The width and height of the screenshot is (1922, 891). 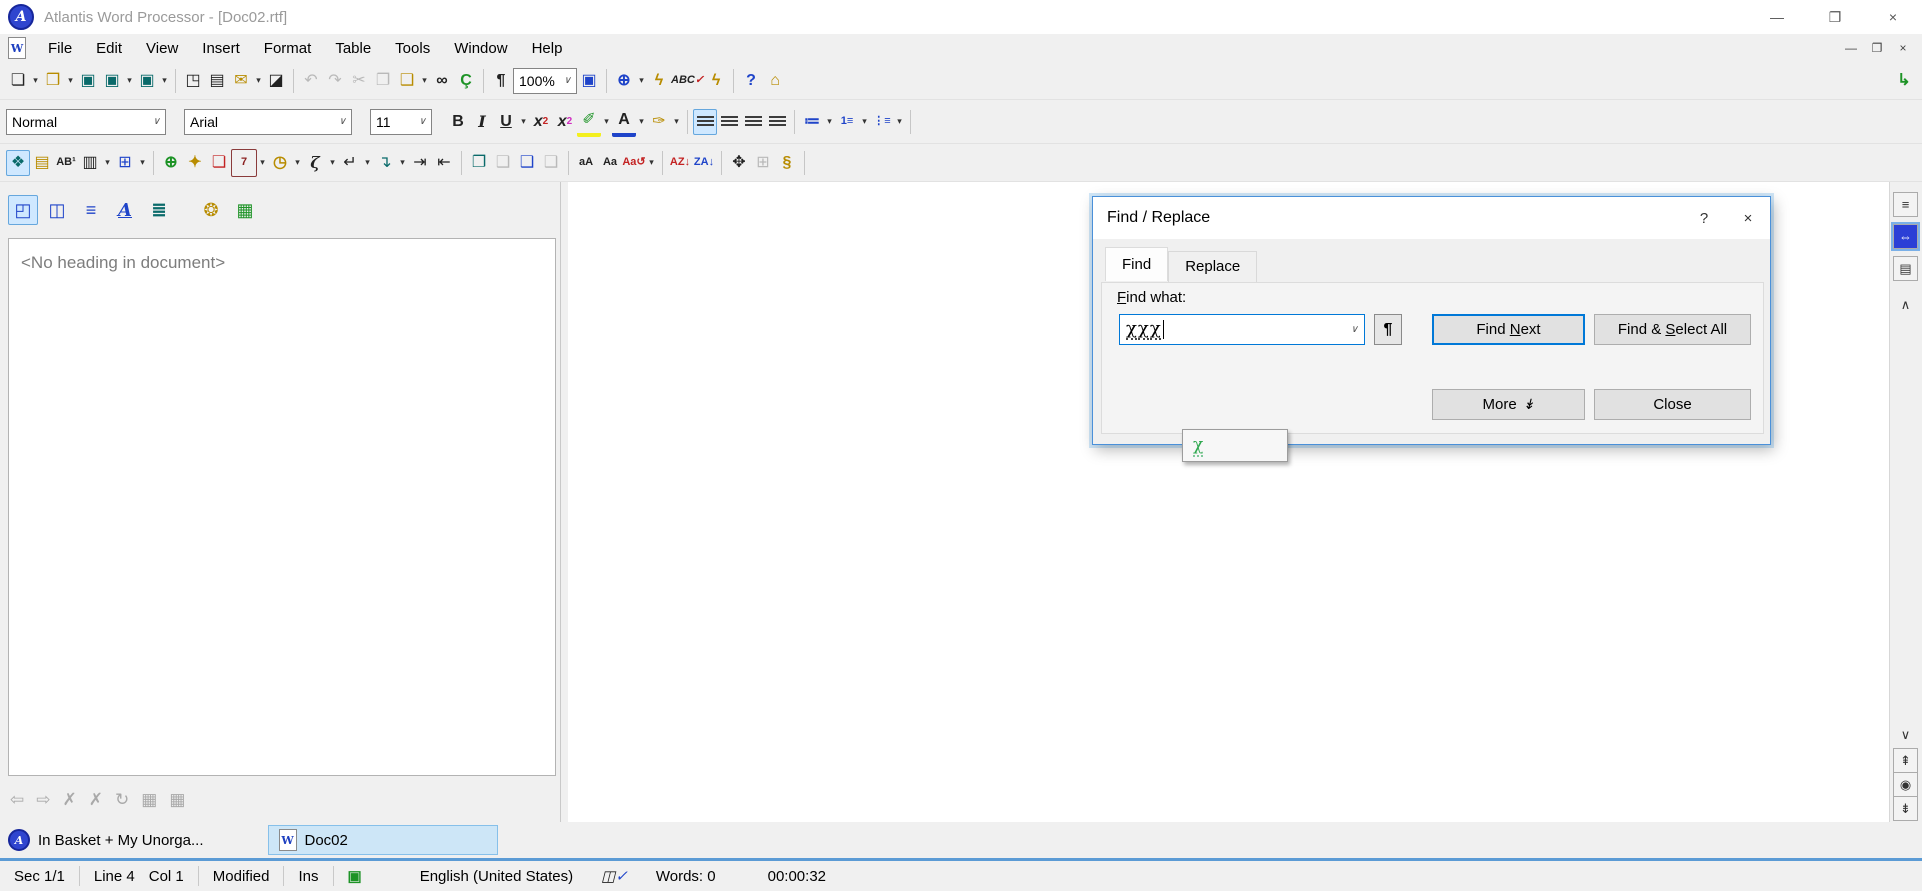 What do you see at coordinates (1905, 304) in the screenshot?
I see `scroll-up-icon: ∧` at bounding box center [1905, 304].